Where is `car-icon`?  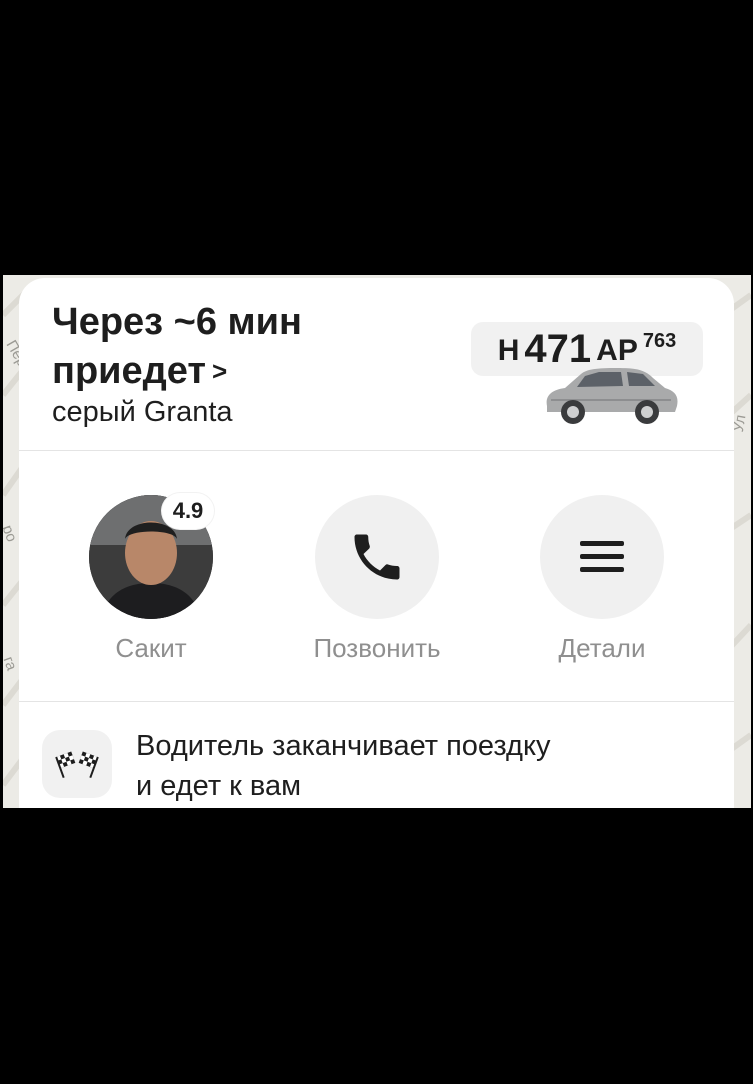
car-icon is located at coordinates (612, 396).